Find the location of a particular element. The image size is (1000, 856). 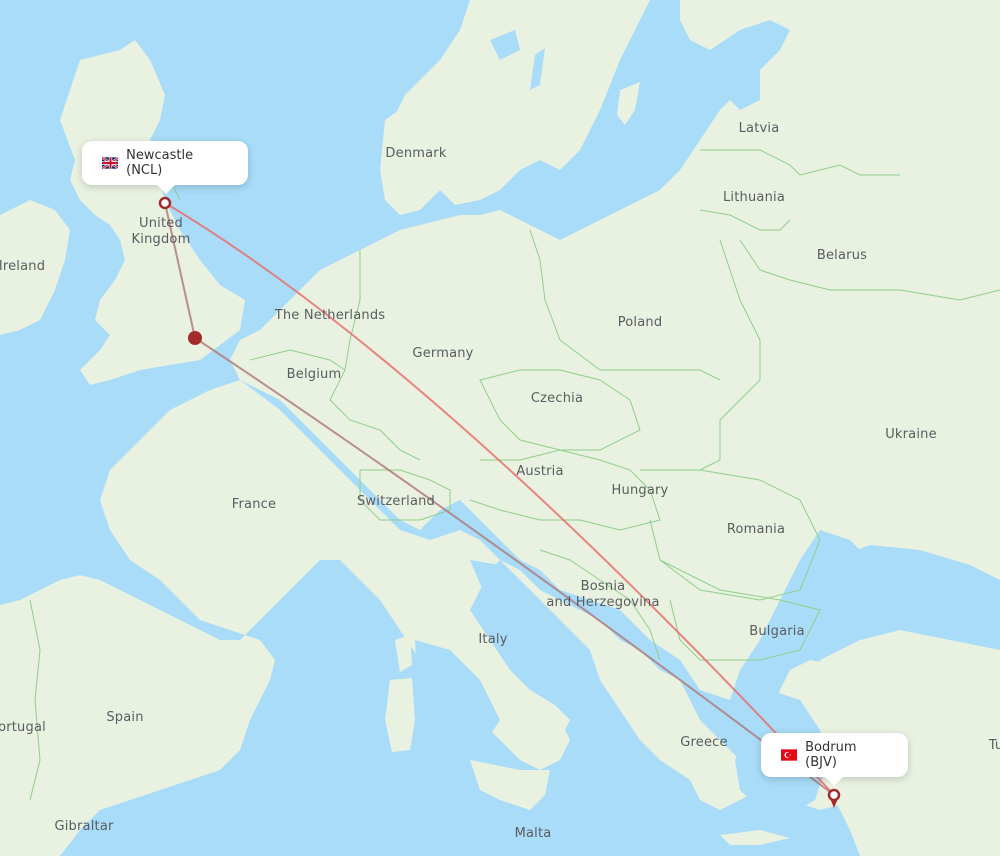

destination-popup: Bodrum (BJV) is located at coordinates (834, 759).